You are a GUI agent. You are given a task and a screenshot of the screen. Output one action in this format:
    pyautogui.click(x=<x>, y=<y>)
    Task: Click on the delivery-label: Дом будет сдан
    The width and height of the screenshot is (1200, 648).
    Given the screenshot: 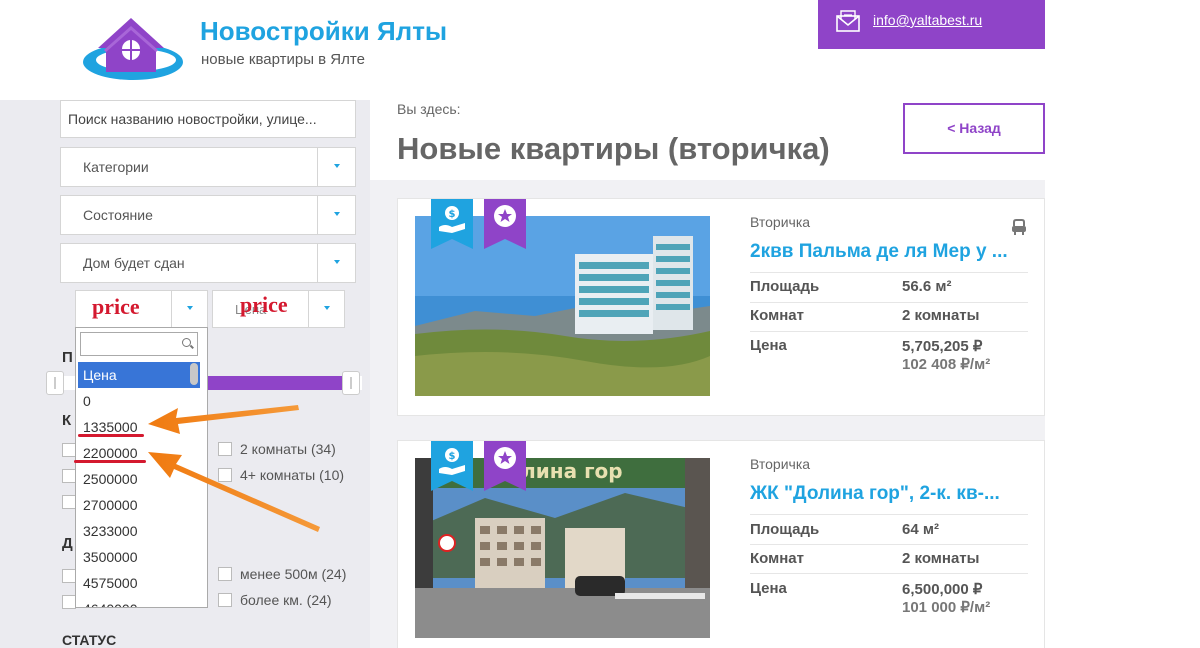 What is the action you would take?
    pyautogui.click(x=134, y=263)
    